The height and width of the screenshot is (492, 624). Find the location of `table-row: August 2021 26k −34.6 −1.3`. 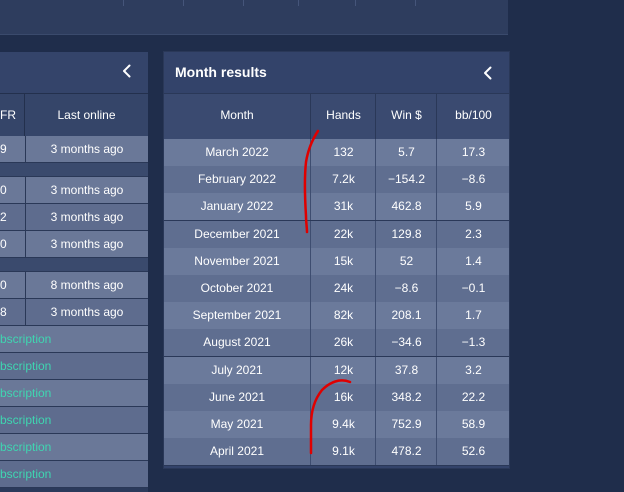

table-row: August 2021 26k −34.6 −1.3 is located at coordinates (337, 343).